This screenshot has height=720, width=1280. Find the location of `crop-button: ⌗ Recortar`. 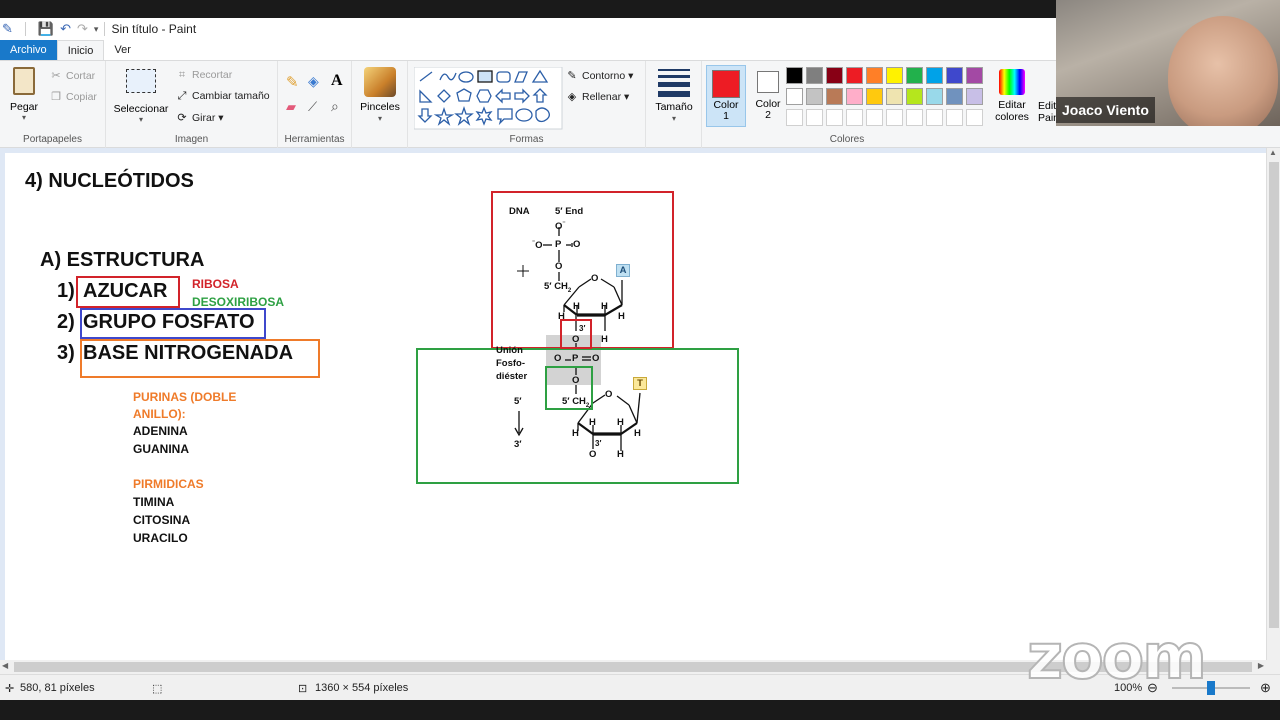

crop-button: ⌗ Recortar is located at coordinates (204, 75).